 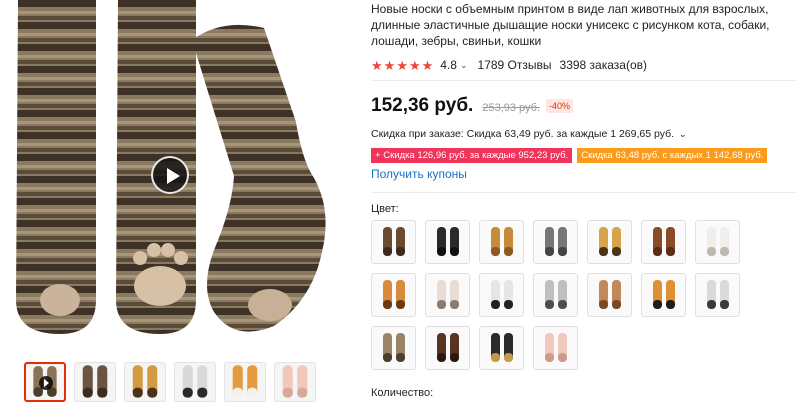 What do you see at coordinates (515, 65) in the screenshot?
I see `reviews-link: 1789 Отзывы` at bounding box center [515, 65].